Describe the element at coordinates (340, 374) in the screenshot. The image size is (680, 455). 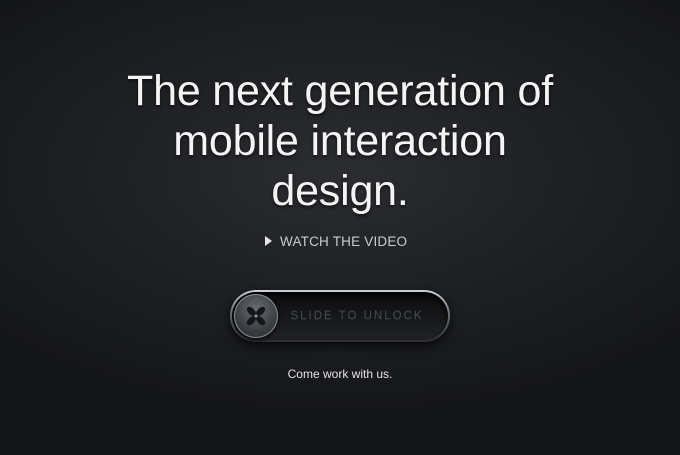
I see `come-work-with-us-link: Come work with us.` at that location.